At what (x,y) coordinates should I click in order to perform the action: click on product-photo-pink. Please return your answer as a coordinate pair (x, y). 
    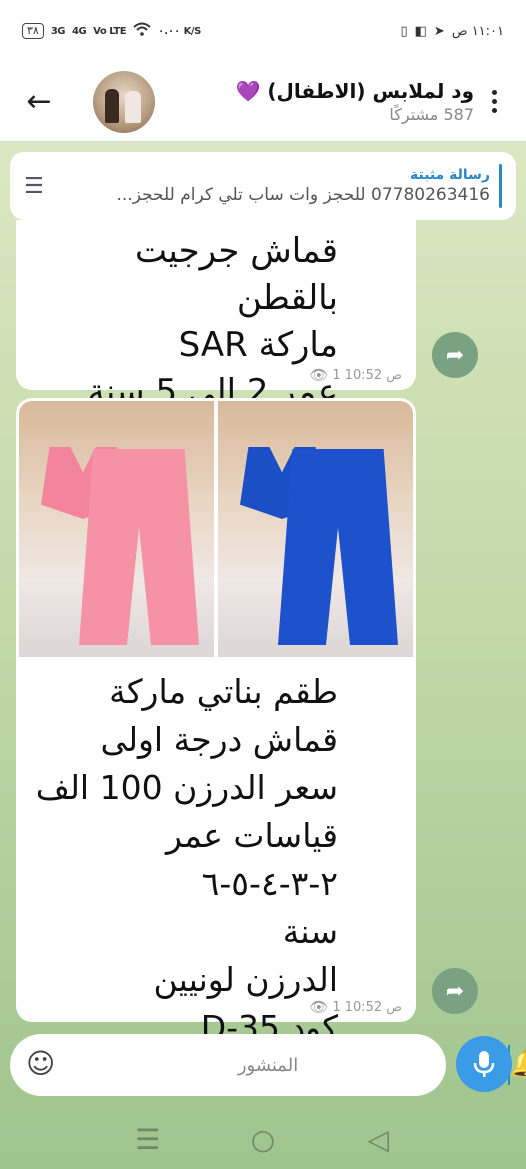
    Looking at the image, I should click on (116, 529).